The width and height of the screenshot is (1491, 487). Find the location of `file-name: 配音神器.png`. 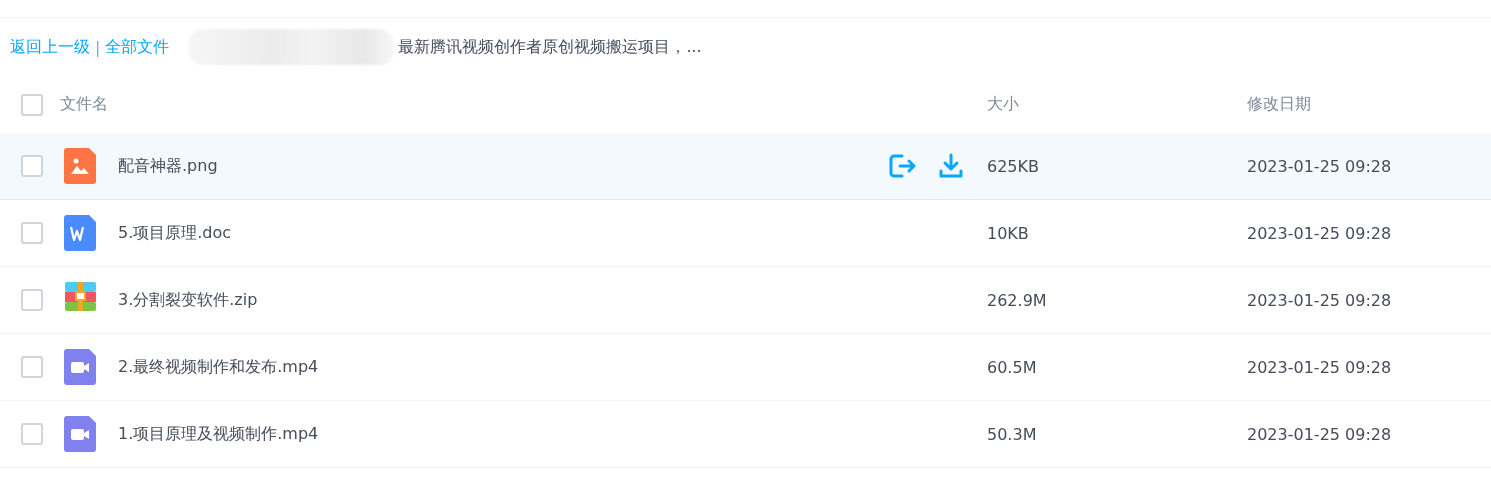

file-name: 配音神器.png is located at coordinates (168, 166).